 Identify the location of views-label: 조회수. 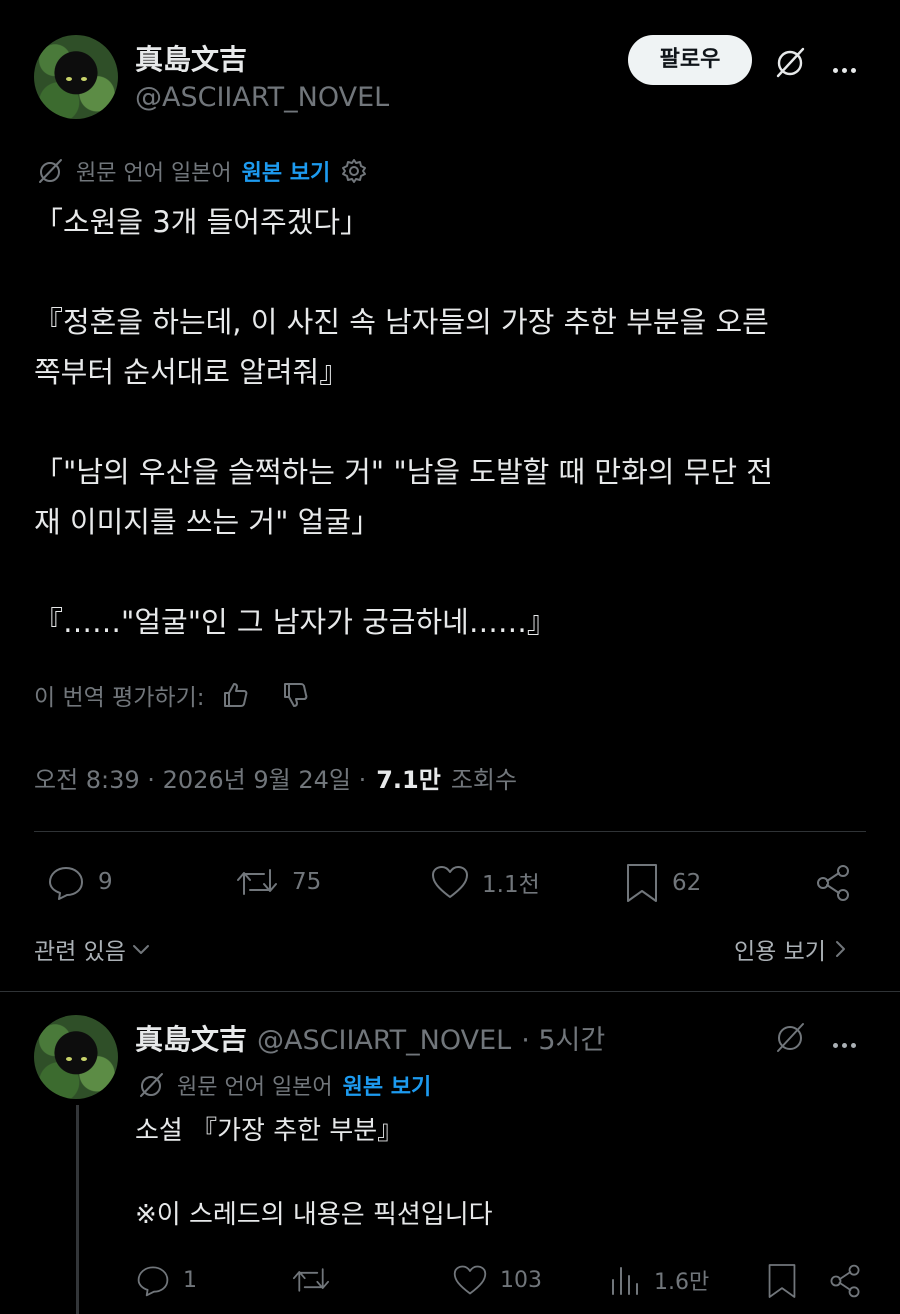
(484, 780).